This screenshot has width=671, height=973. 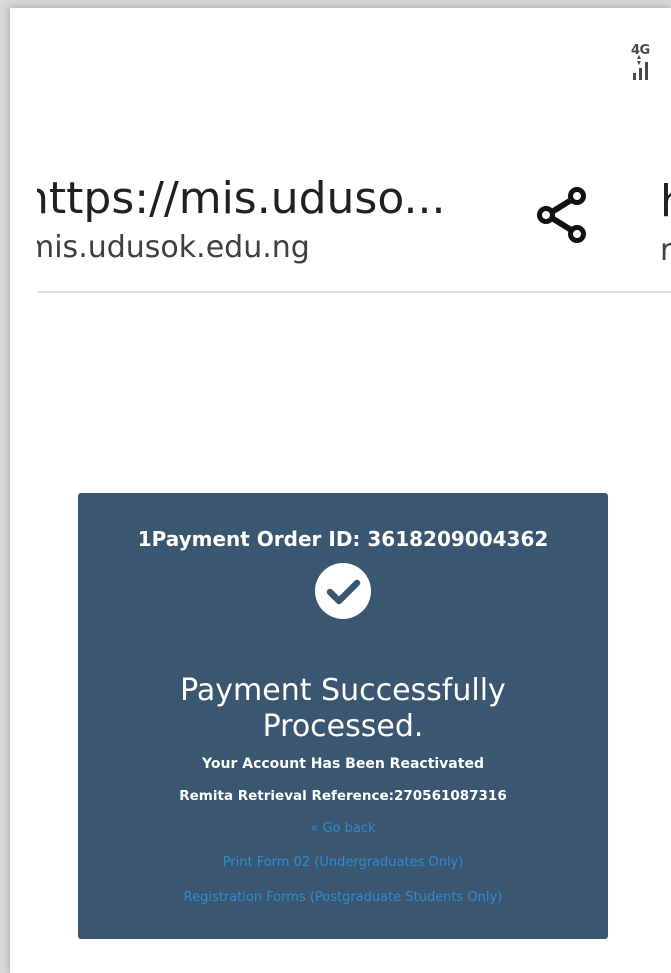 I want to click on go-back-link: « Go back, so click(x=343, y=829).